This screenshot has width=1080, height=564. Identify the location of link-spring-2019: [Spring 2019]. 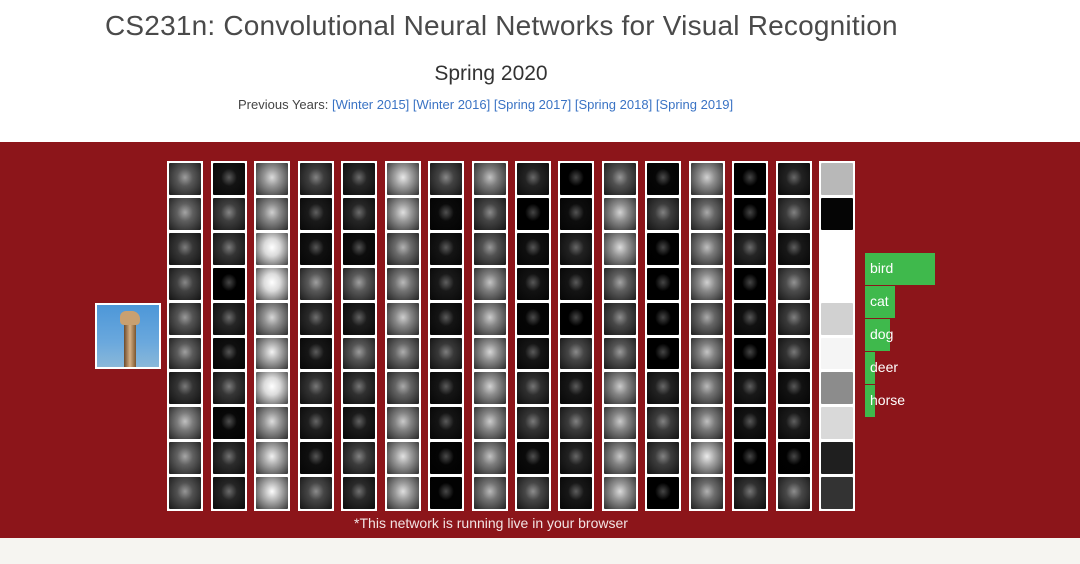
(694, 104).